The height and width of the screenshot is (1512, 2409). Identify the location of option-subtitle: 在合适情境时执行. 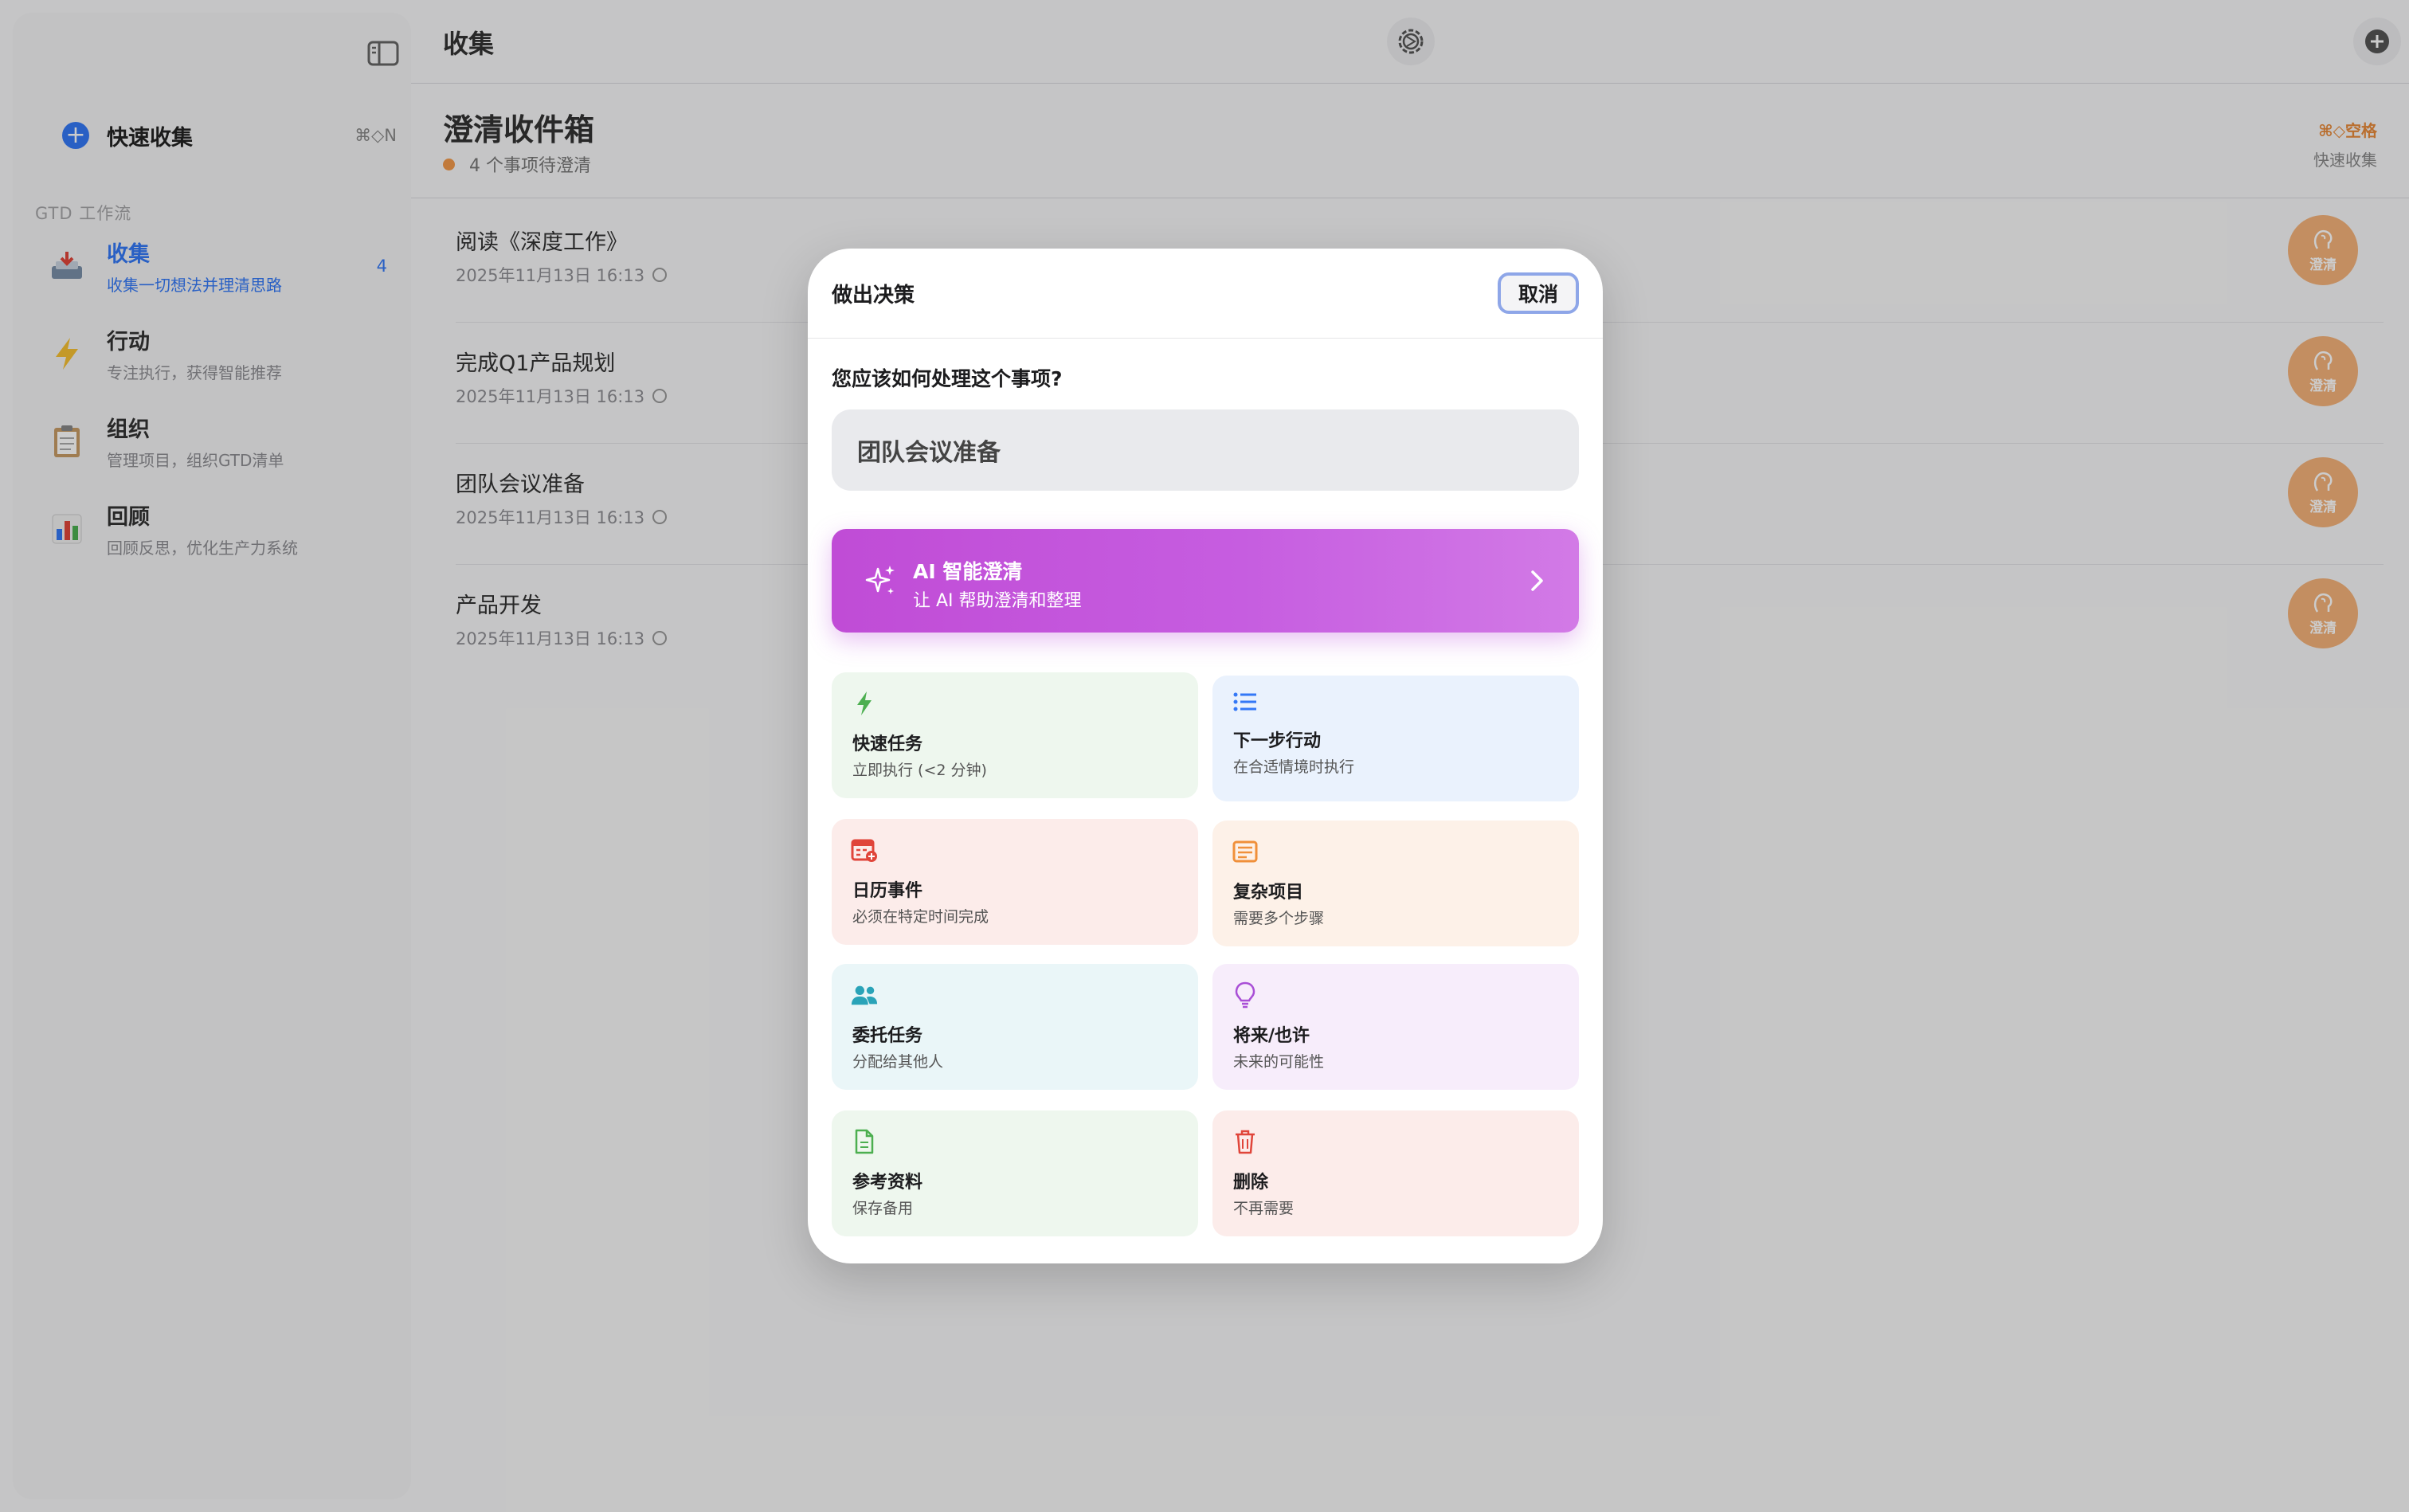
(1294, 767).